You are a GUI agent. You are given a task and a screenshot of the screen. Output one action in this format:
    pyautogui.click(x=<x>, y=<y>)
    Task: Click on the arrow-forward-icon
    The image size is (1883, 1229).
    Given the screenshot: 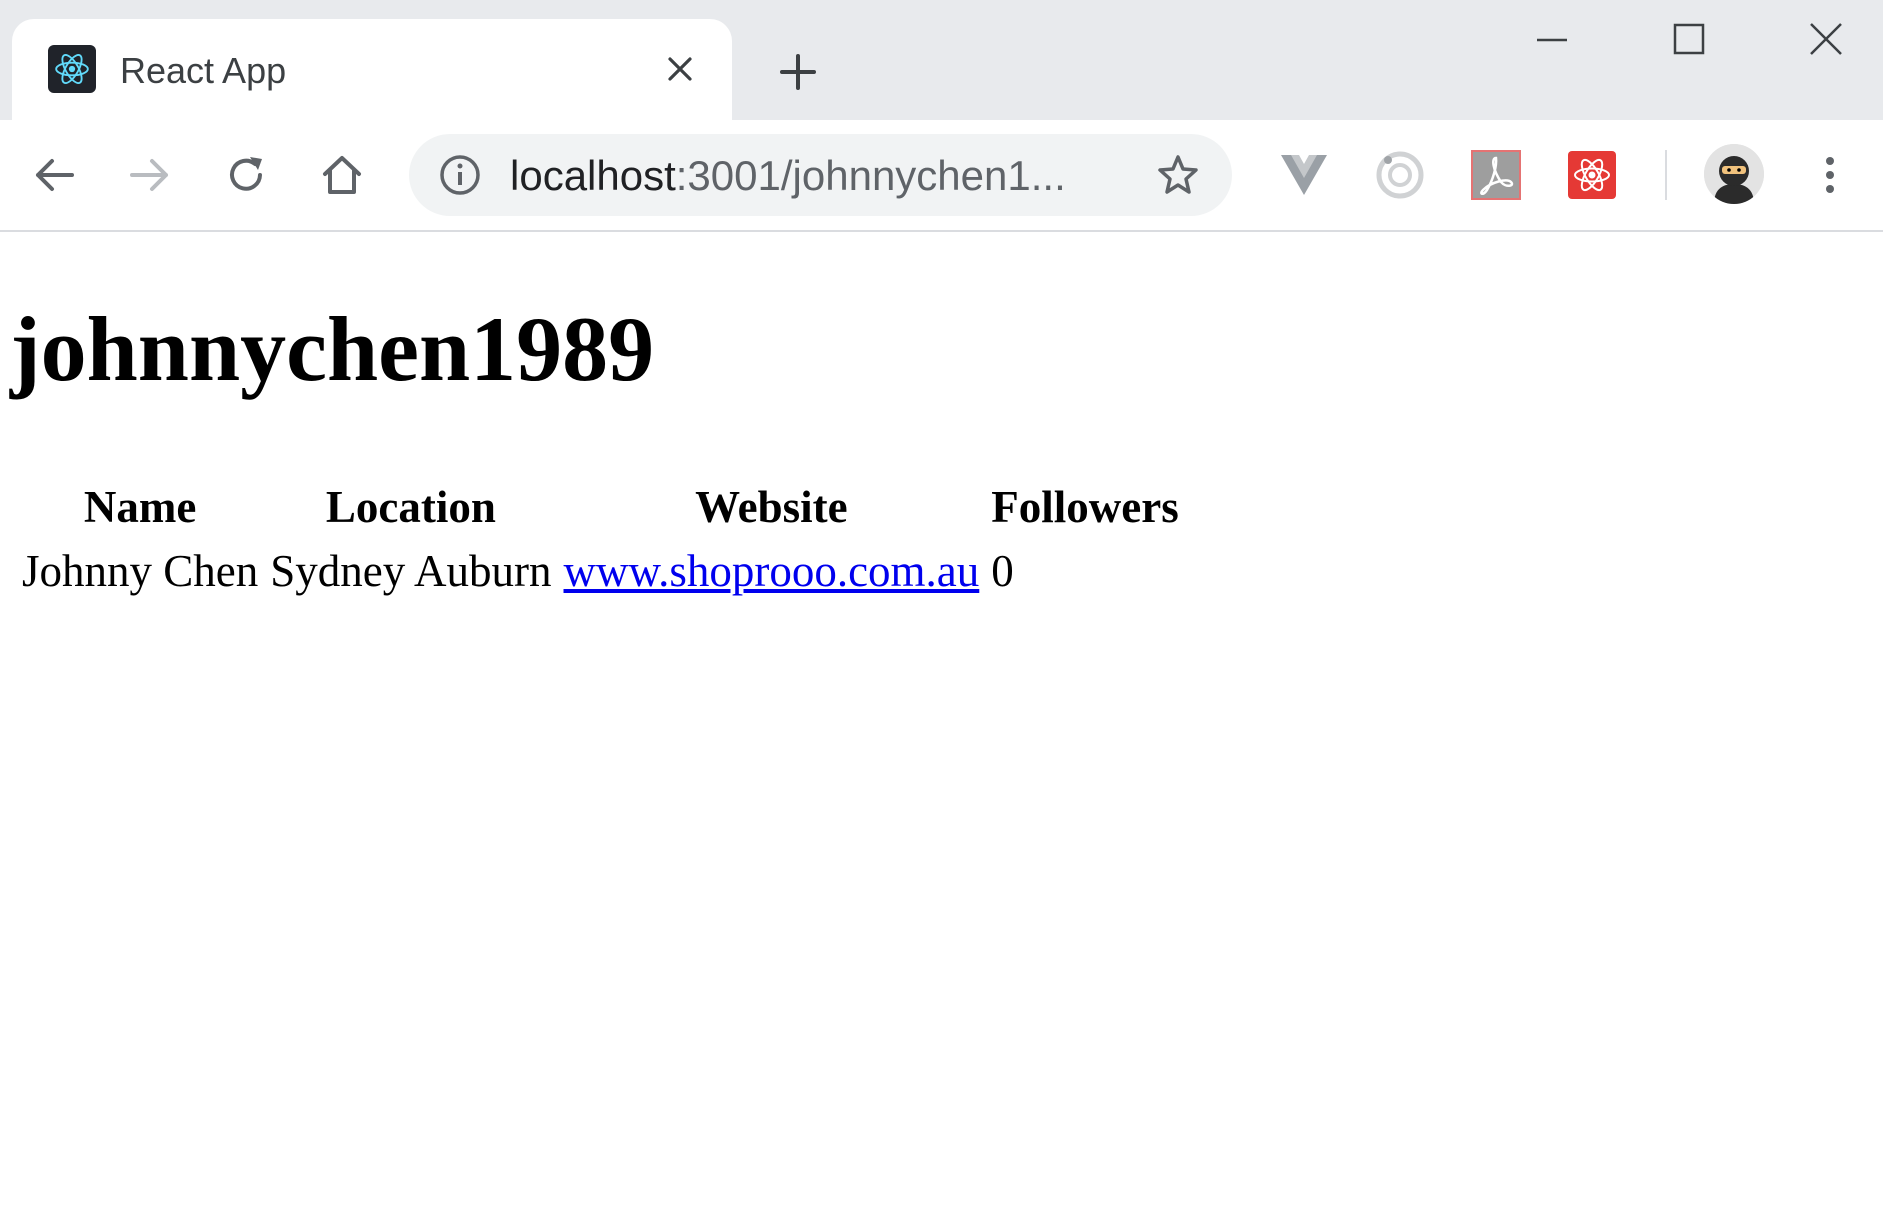 What is the action you would take?
    pyautogui.click(x=149, y=175)
    